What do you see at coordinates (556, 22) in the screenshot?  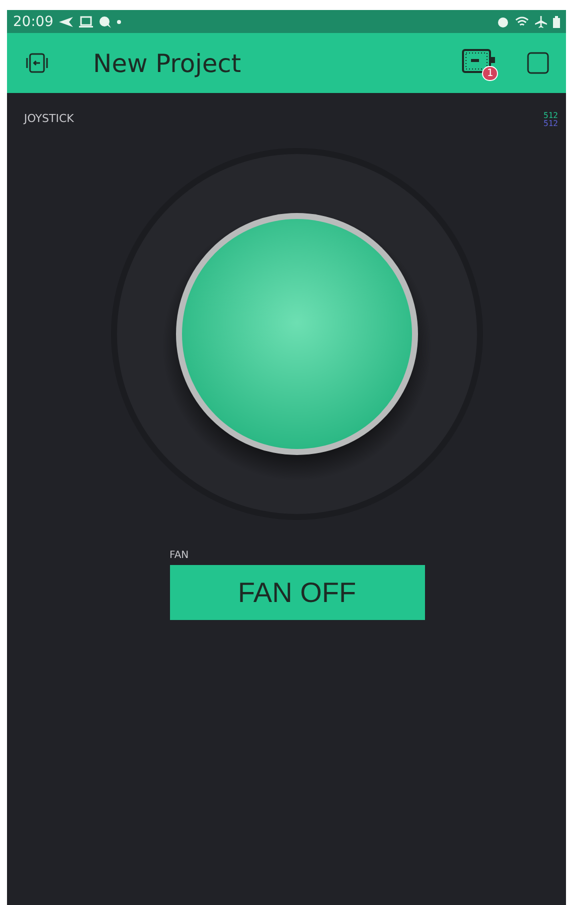 I see `battery-icon` at bounding box center [556, 22].